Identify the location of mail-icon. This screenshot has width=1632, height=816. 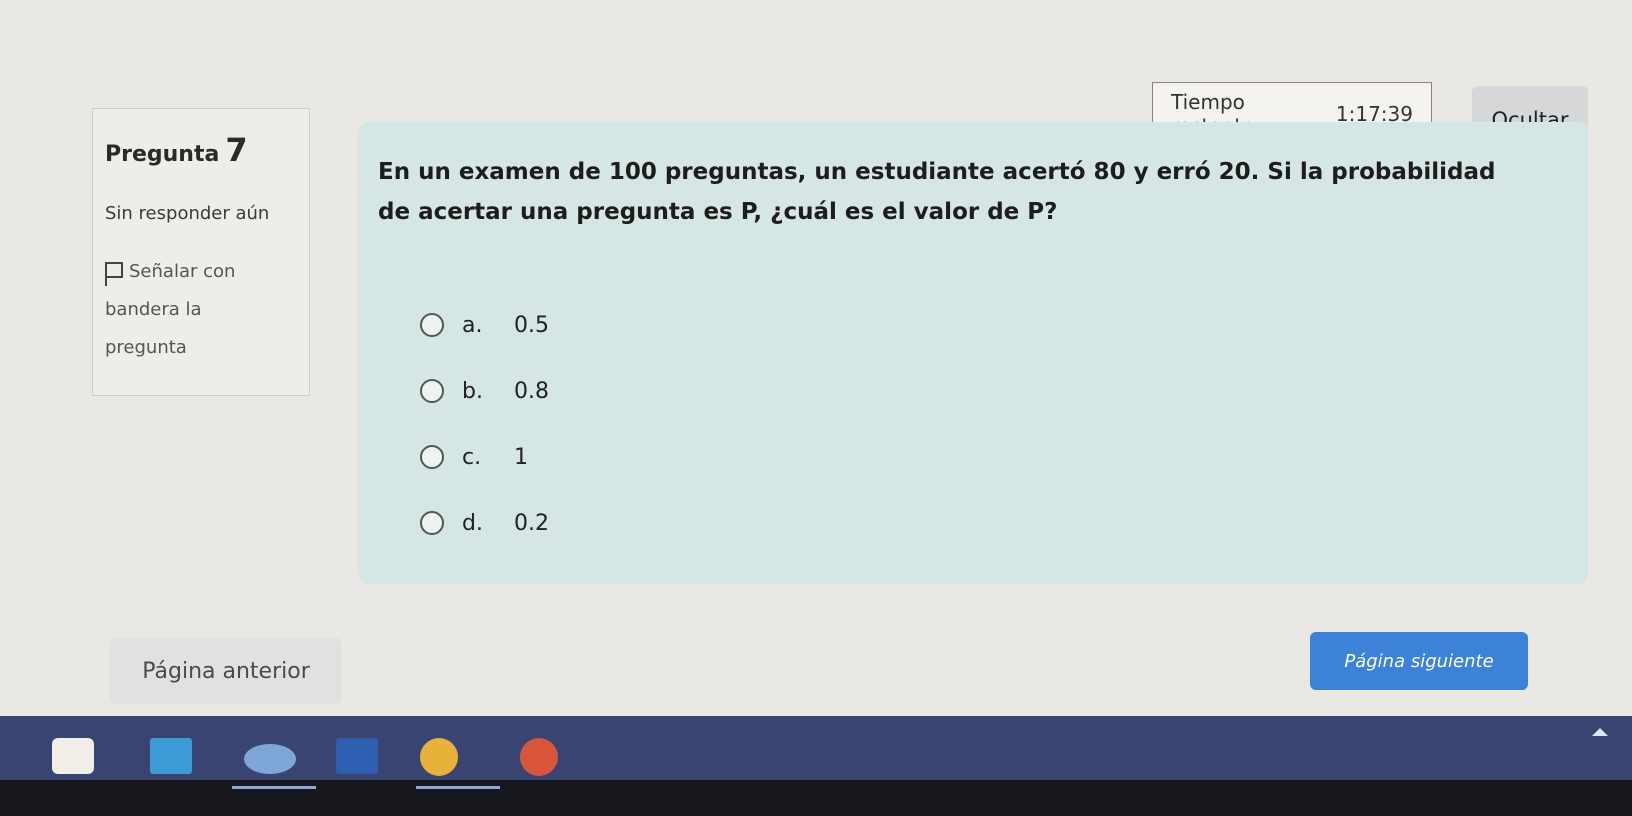
(171, 756).